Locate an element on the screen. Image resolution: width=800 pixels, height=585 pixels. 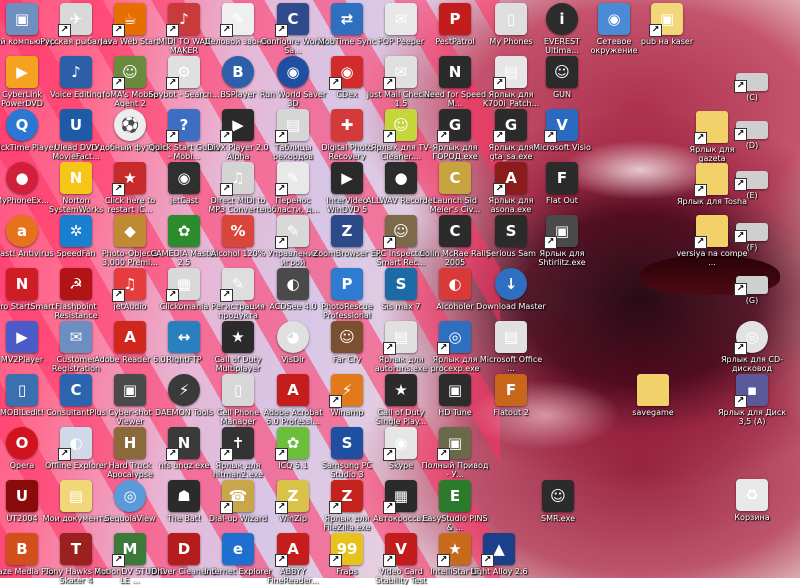
desktop-icon-drive-d: ↗ (D) is located at coordinates (752, 139).